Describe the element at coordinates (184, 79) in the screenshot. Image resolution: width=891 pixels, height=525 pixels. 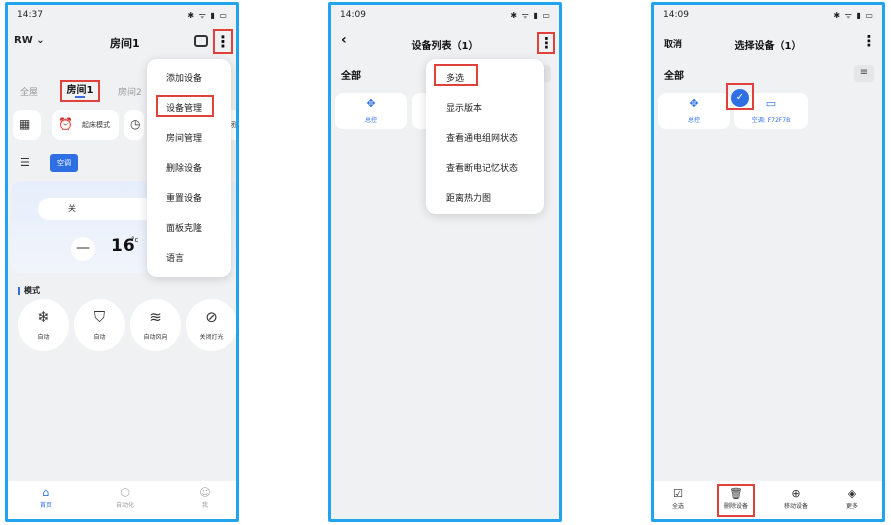
I see `menu-item-label: 添加设备` at that location.